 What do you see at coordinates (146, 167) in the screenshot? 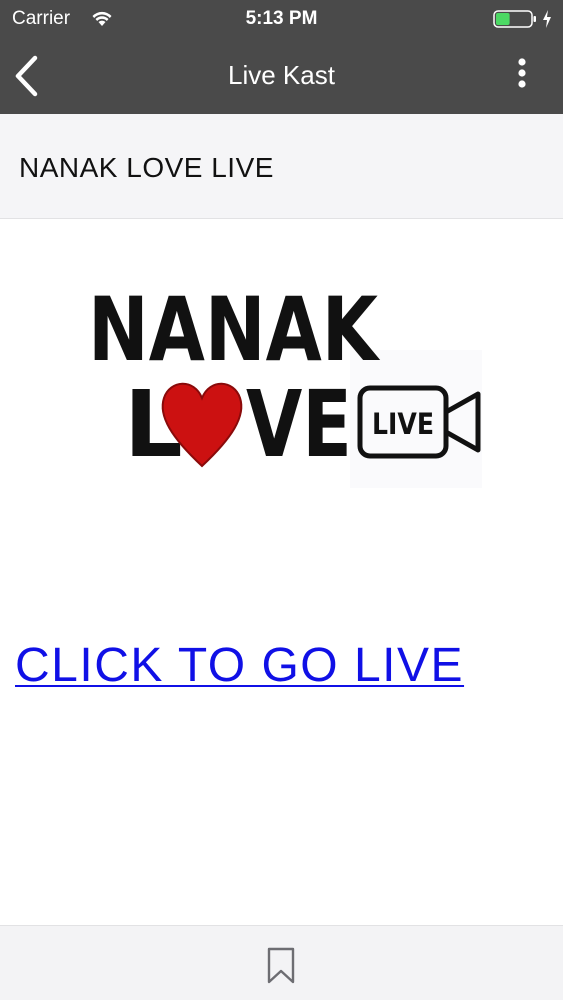
I see `section-title: NANAK LOVE LIVE` at bounding box center [146, 167].